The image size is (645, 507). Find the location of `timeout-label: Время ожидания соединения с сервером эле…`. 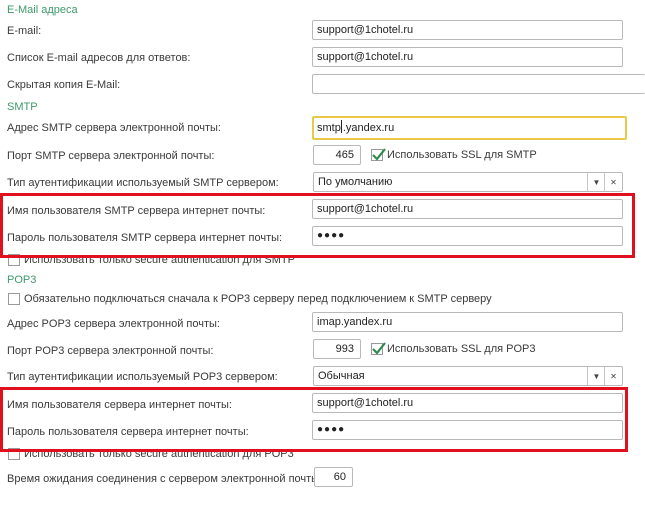

timeout-label: Время ожидания соединения с сервером эле… is located at coordinates (165, 479).